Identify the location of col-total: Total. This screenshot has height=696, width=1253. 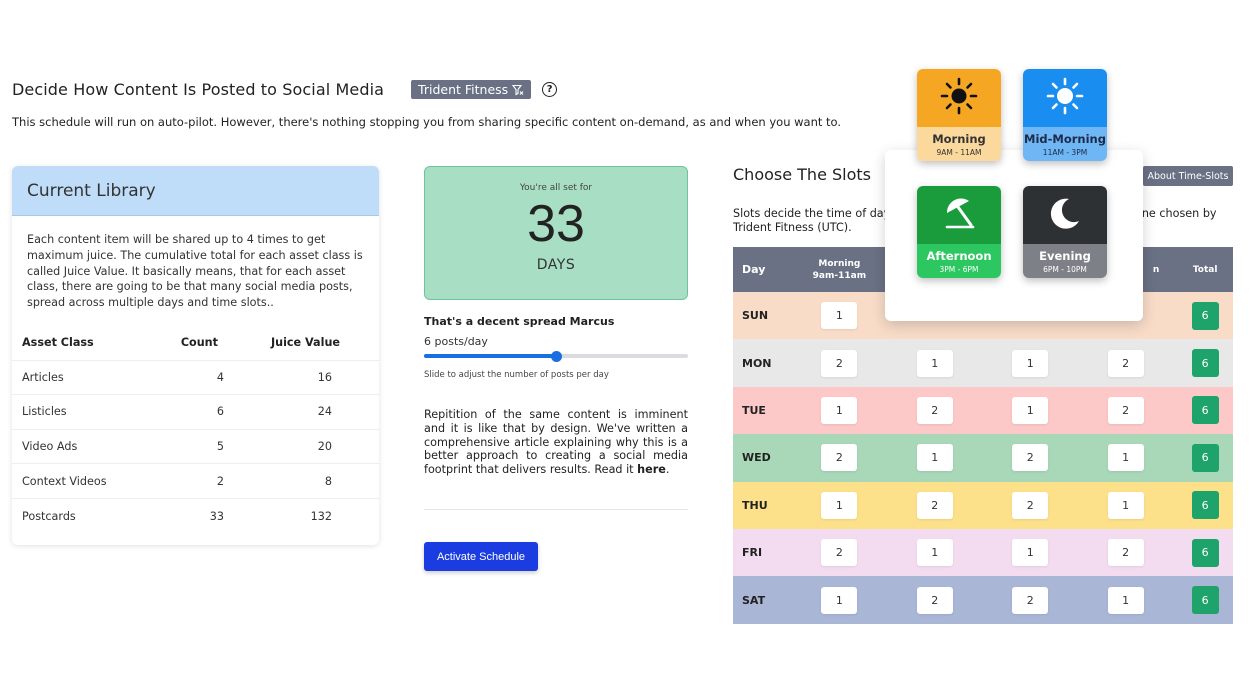
(1205, 269).